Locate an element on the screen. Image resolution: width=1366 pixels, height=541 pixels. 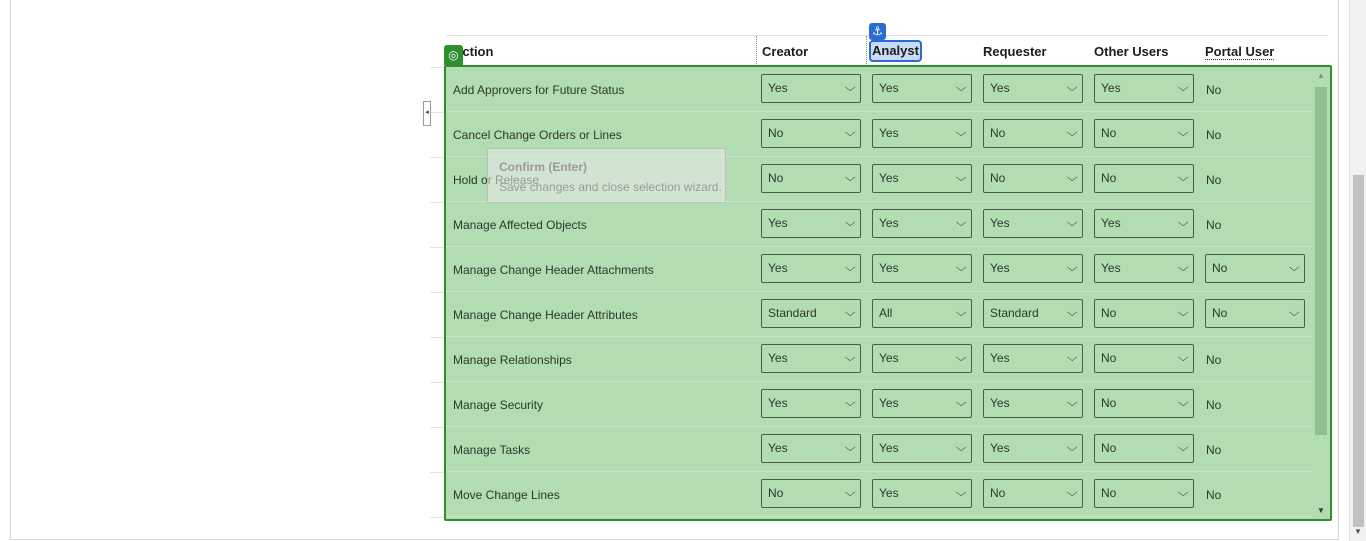
tooltip-title: Confirm (Enter) is located at coordinates (543, 167).